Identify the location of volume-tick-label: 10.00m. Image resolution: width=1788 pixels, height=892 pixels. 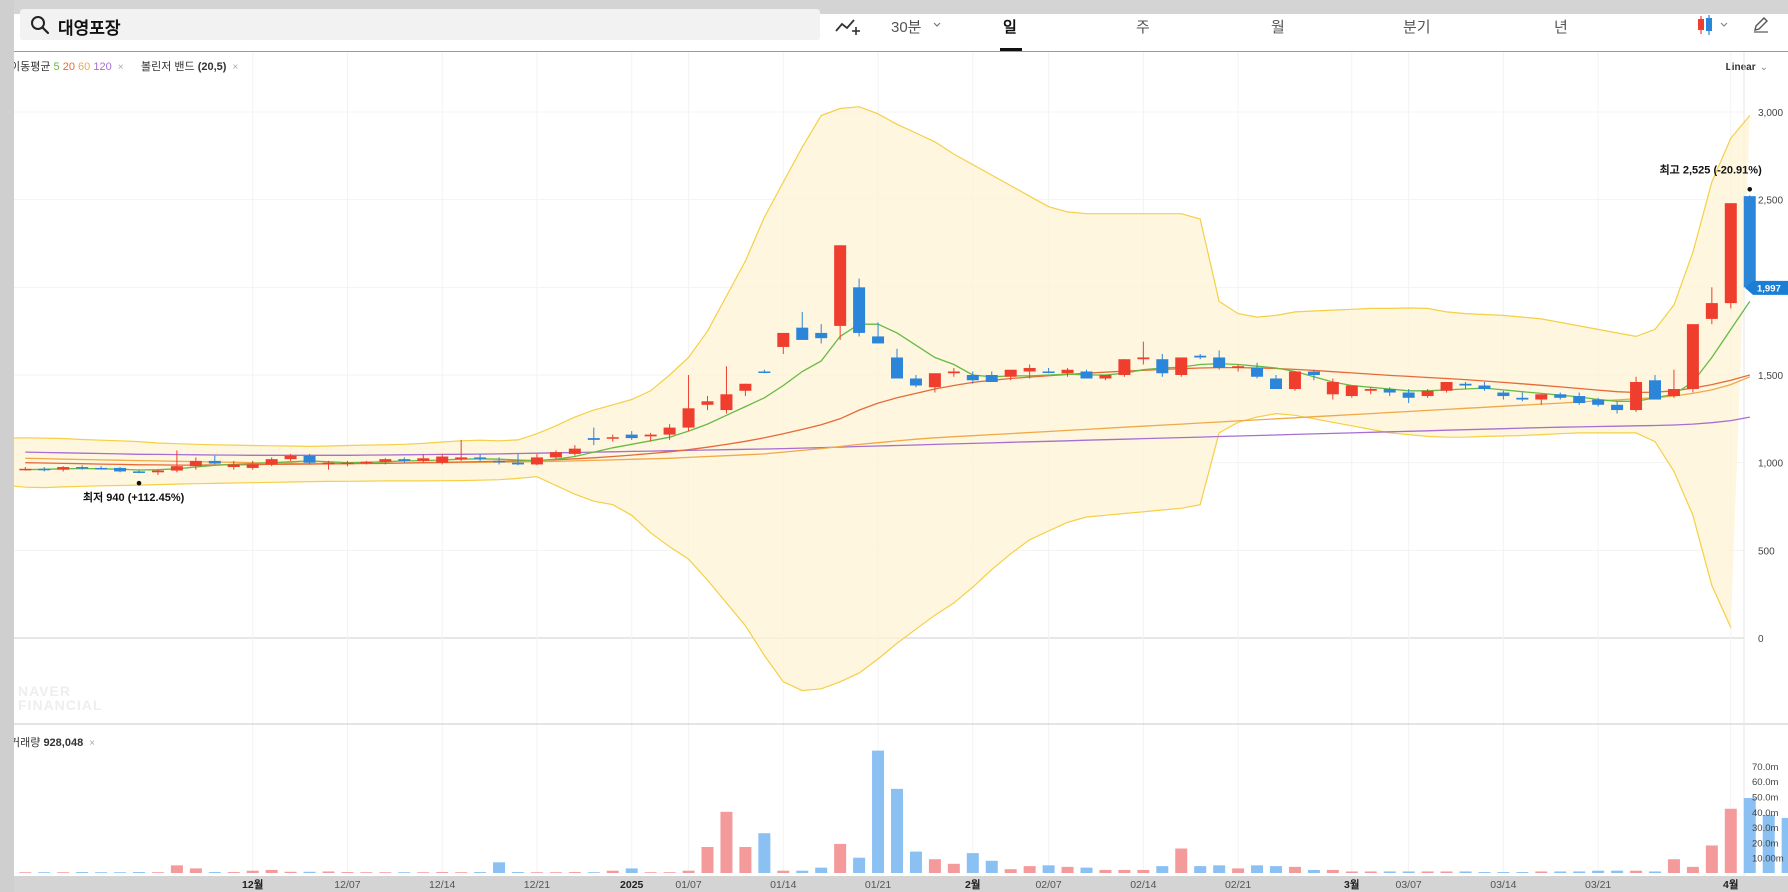
(1768, 859).